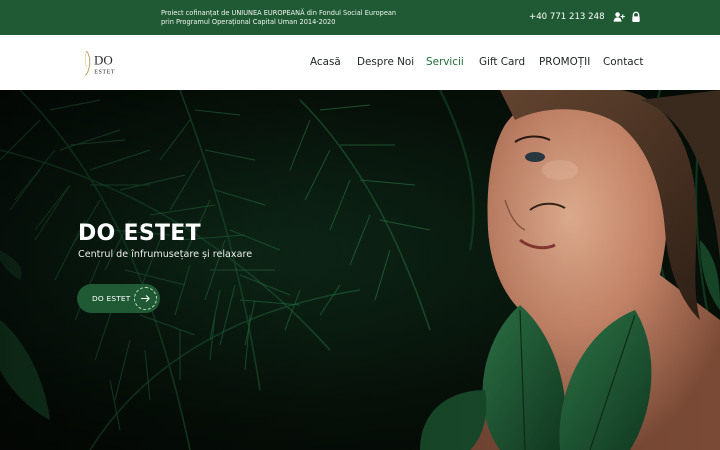 The height and width of the screenshot is (450, 720). I want to click on lock-icon, so click(636, 17).